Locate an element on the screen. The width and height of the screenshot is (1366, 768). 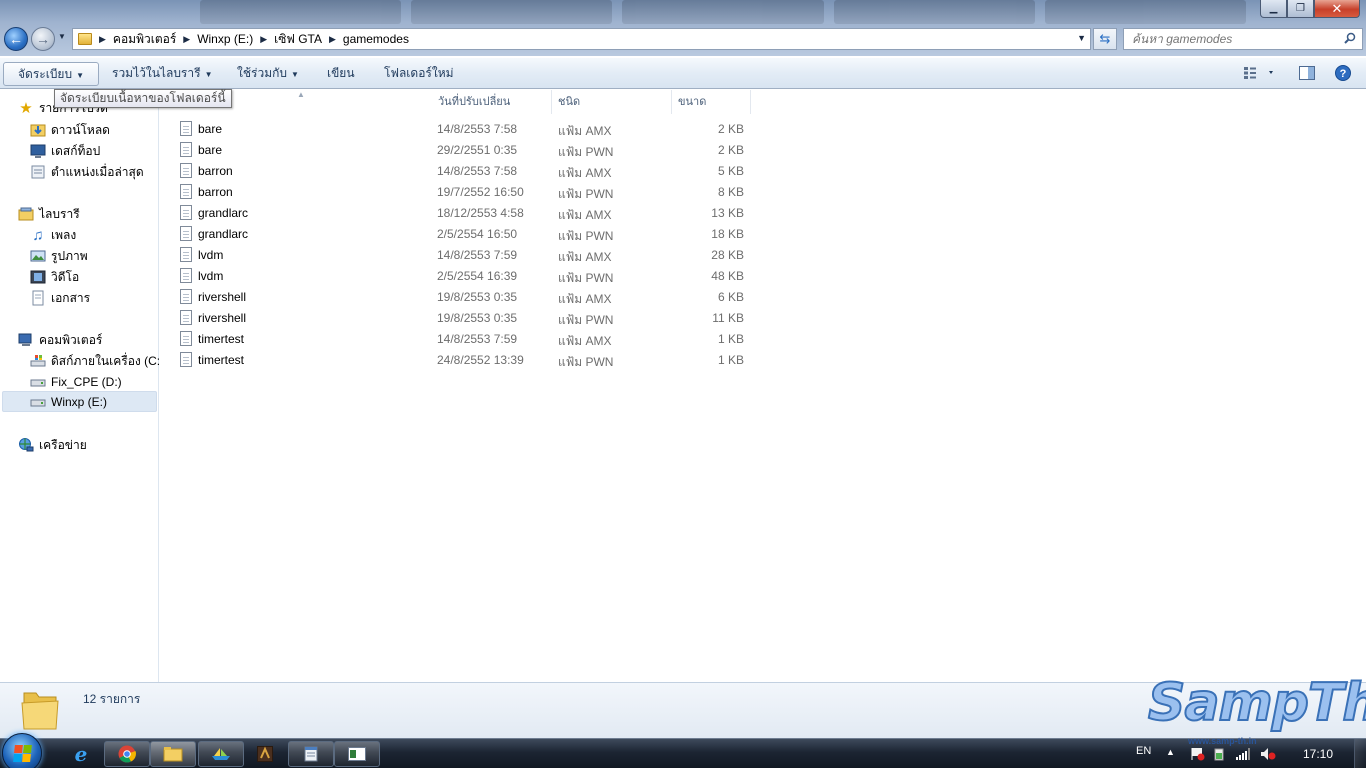
nav-computer: คอมพิวเตอร์ is located at coordinates (60, 340).